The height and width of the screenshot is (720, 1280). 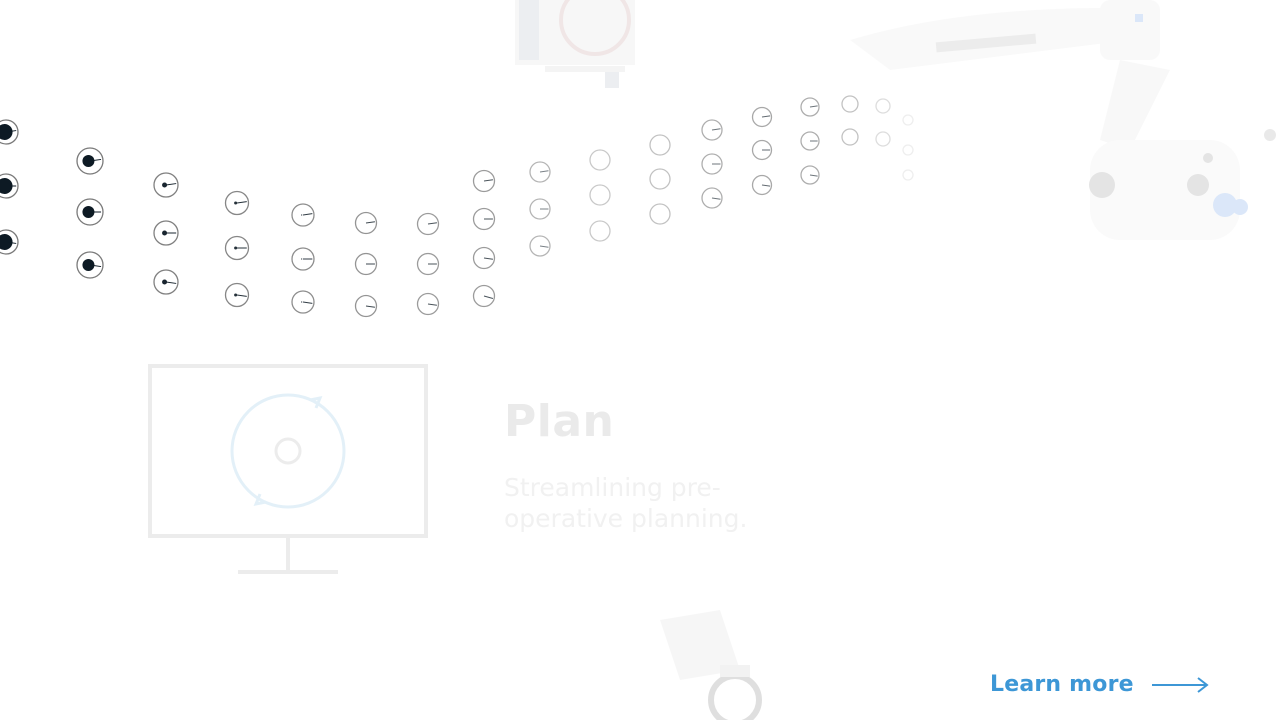 I want to click on learn-more-label: Learn more, so click(x=1062, y=684).